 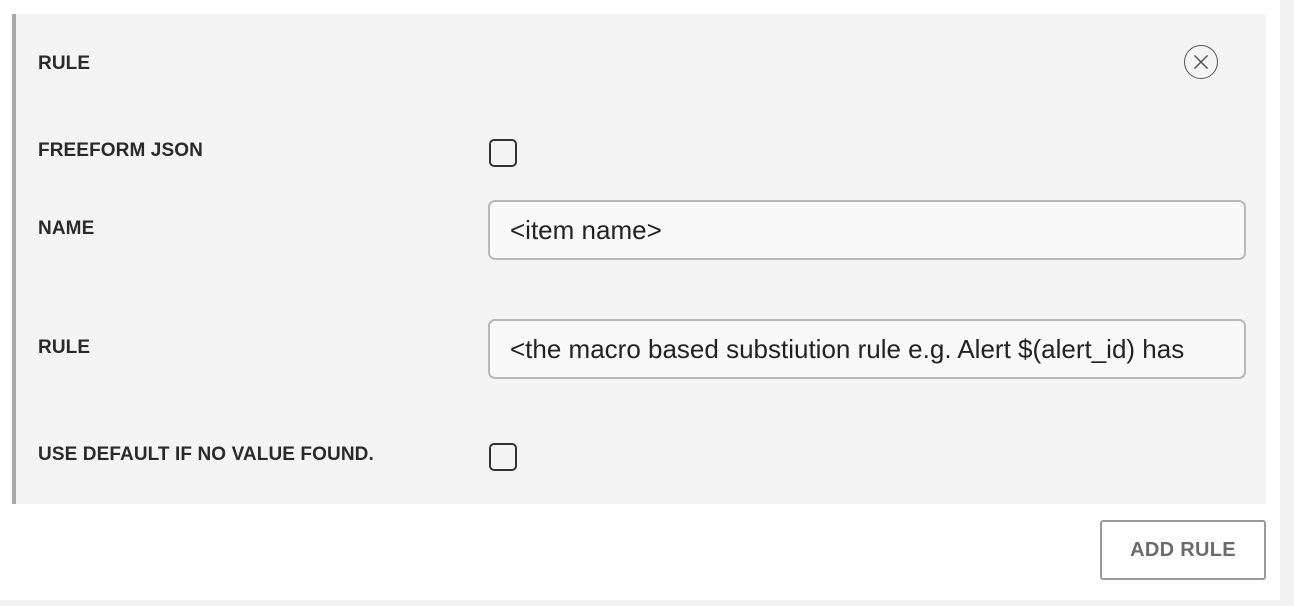 What do you see at coordinates (503, 153) in the screenshot?
I see `freeform-json-checkbox` at bounding box center [503, 153].